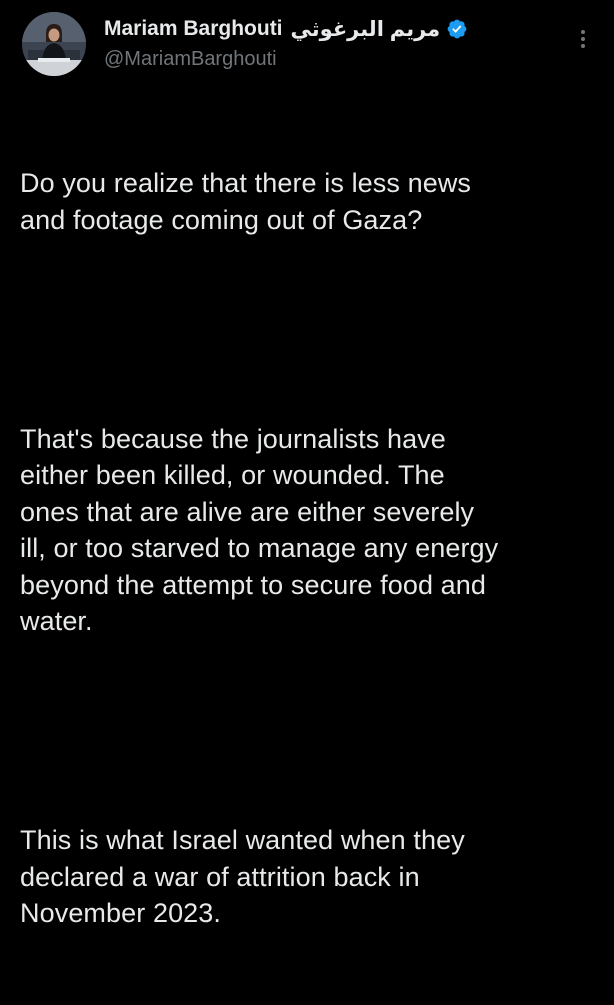 Image resolution: width=614 pixels, height=1005 pixels. What do you see at coordinates (457, 29) in the screenshot?
I see `verified-badge-icon` at bounding box center [457, 29].